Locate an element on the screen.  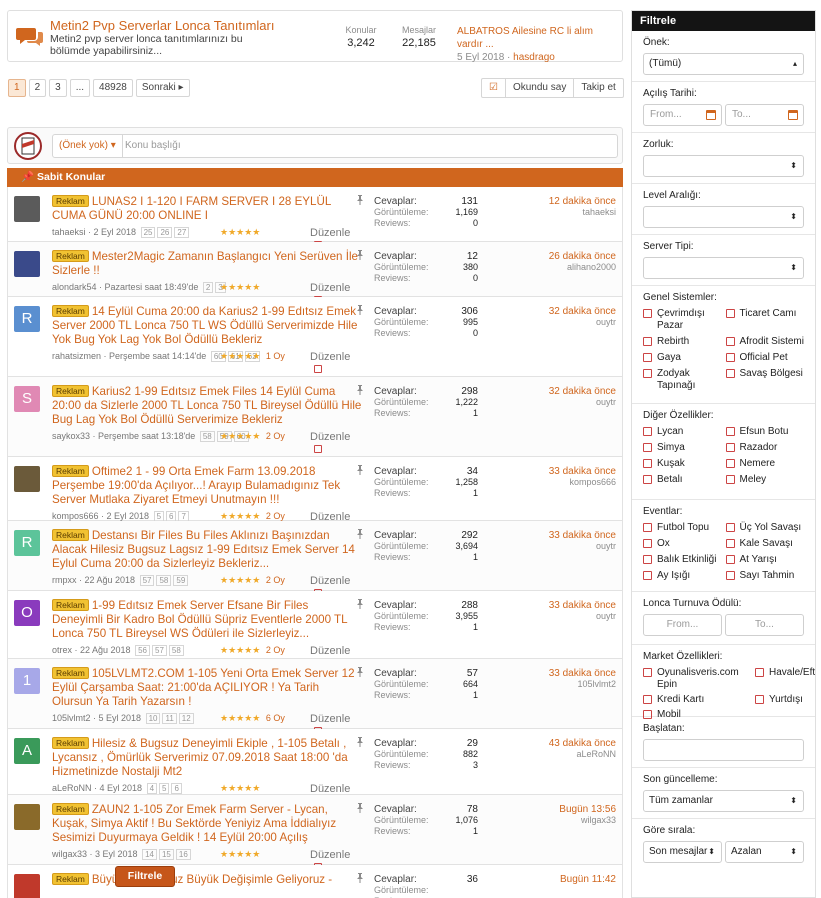
level-range-select: ⬍ is located at coordinates (723, 217).